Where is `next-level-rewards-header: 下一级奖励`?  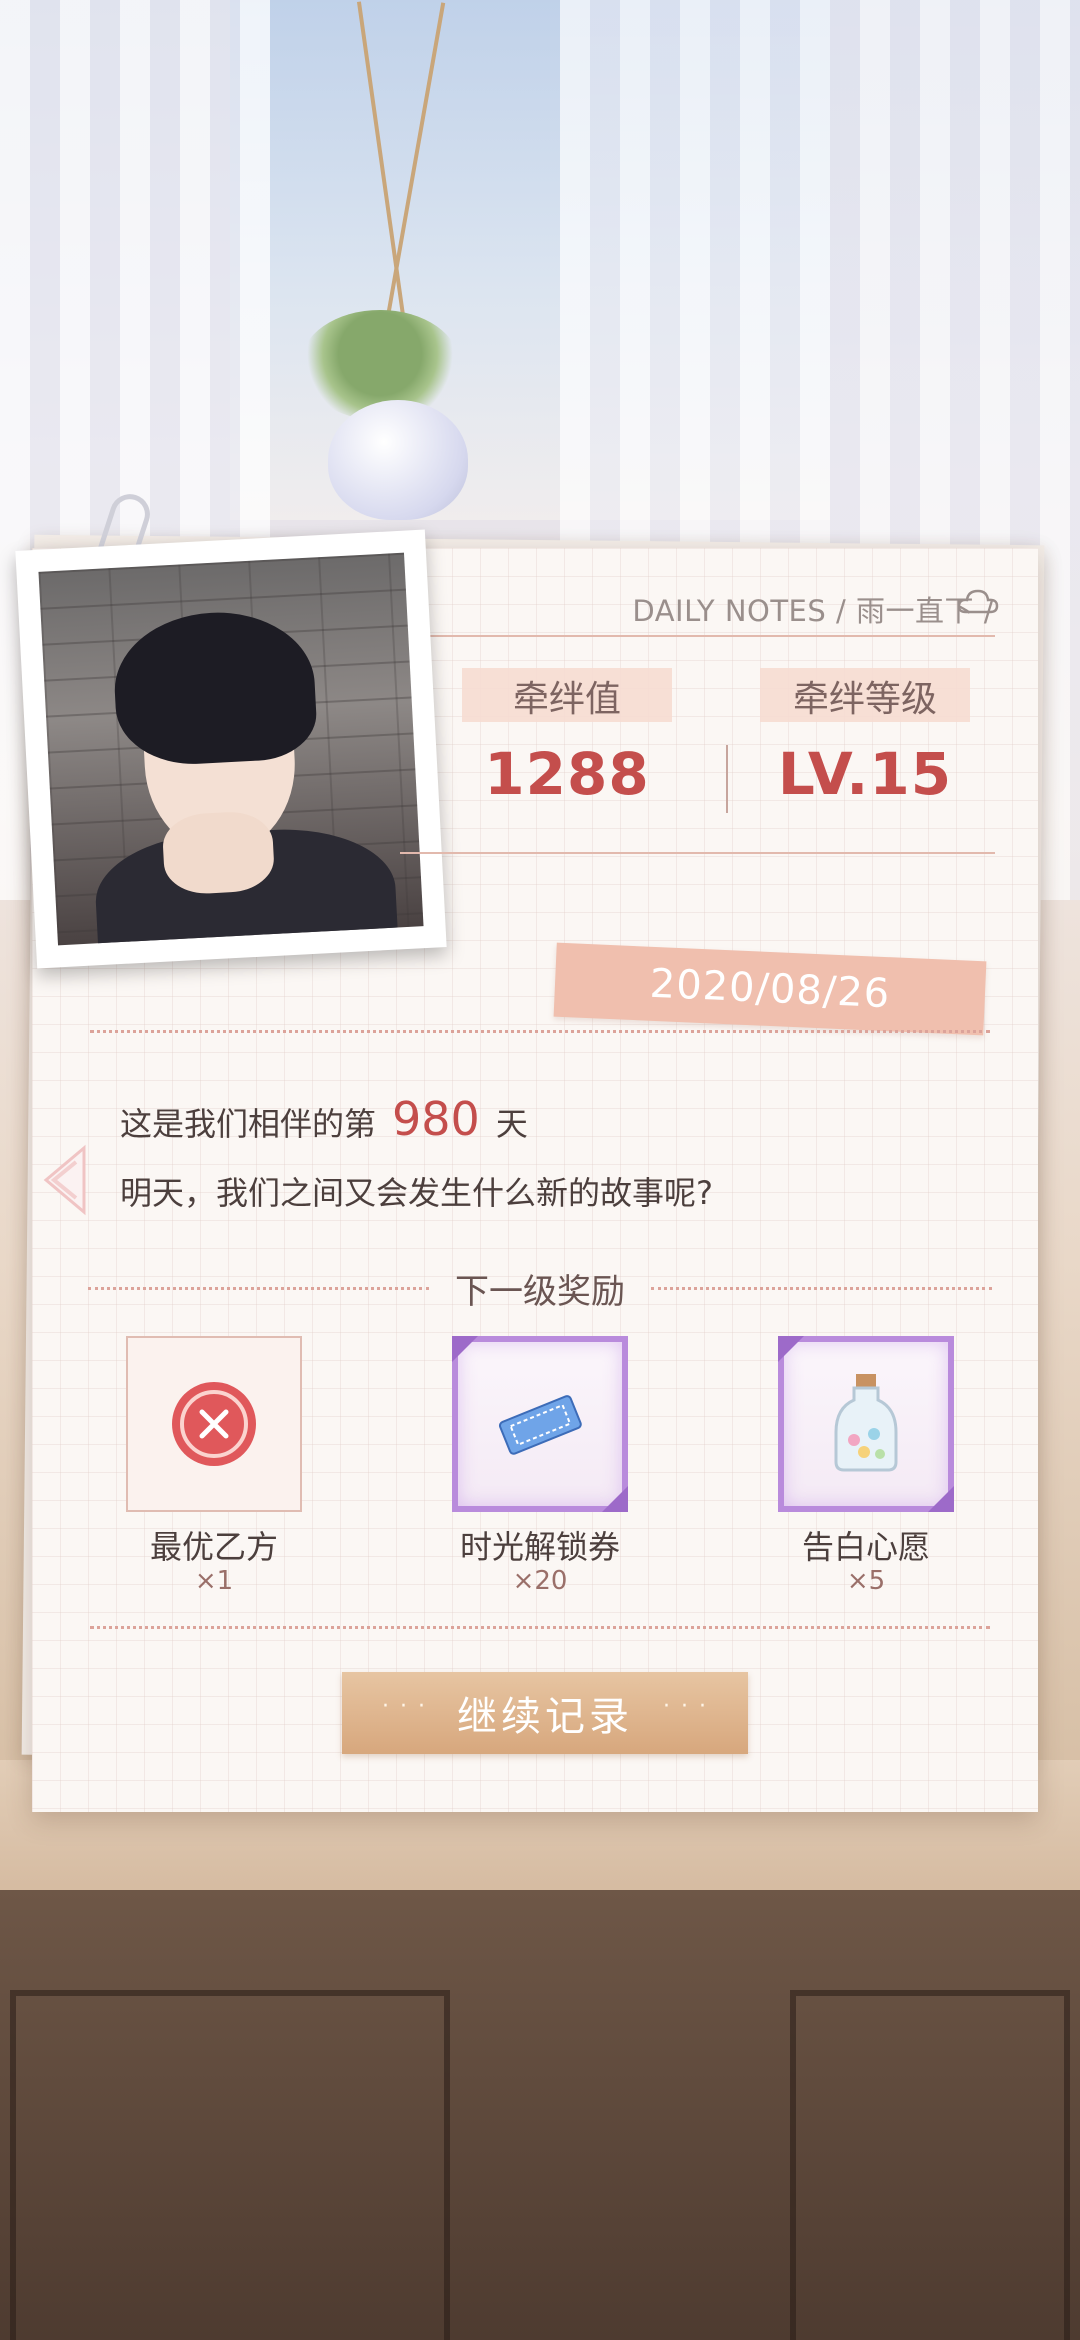 next-level-rewards-header: 下一级奖励 is located at coordinates (540, 1289).